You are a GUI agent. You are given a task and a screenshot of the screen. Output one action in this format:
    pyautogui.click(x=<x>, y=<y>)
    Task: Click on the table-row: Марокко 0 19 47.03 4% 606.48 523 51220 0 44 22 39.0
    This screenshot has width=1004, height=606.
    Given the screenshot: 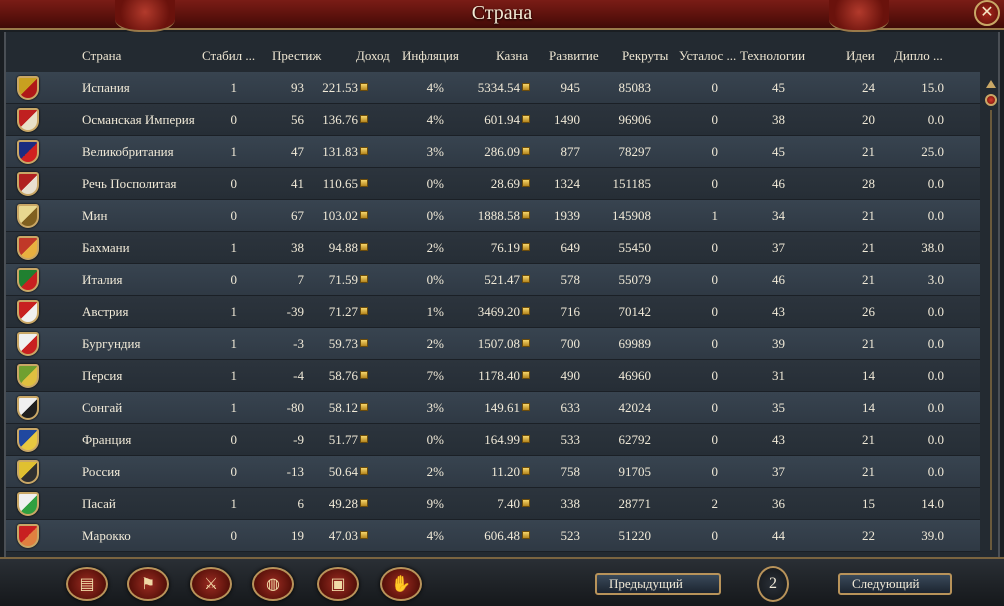 What is the action you would take?
    pyautogui.click(x=493, y=536)
    